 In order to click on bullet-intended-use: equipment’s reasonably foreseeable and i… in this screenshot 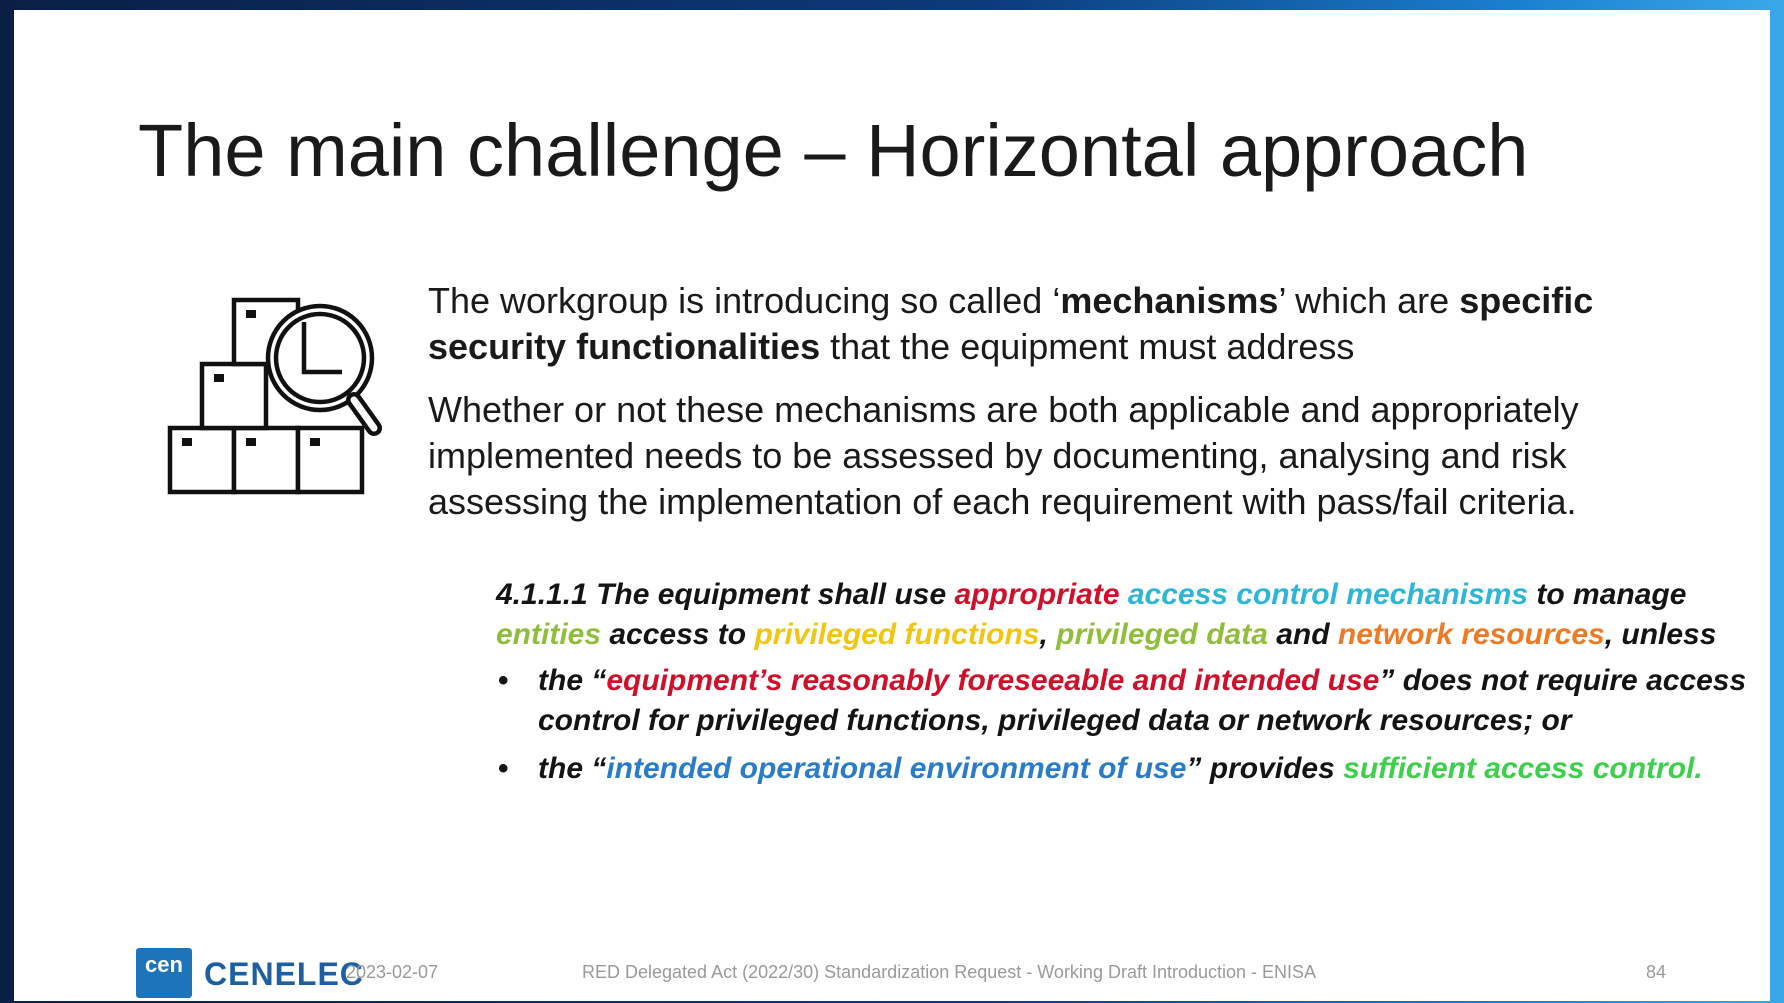, I will do `click(993, 680)`.